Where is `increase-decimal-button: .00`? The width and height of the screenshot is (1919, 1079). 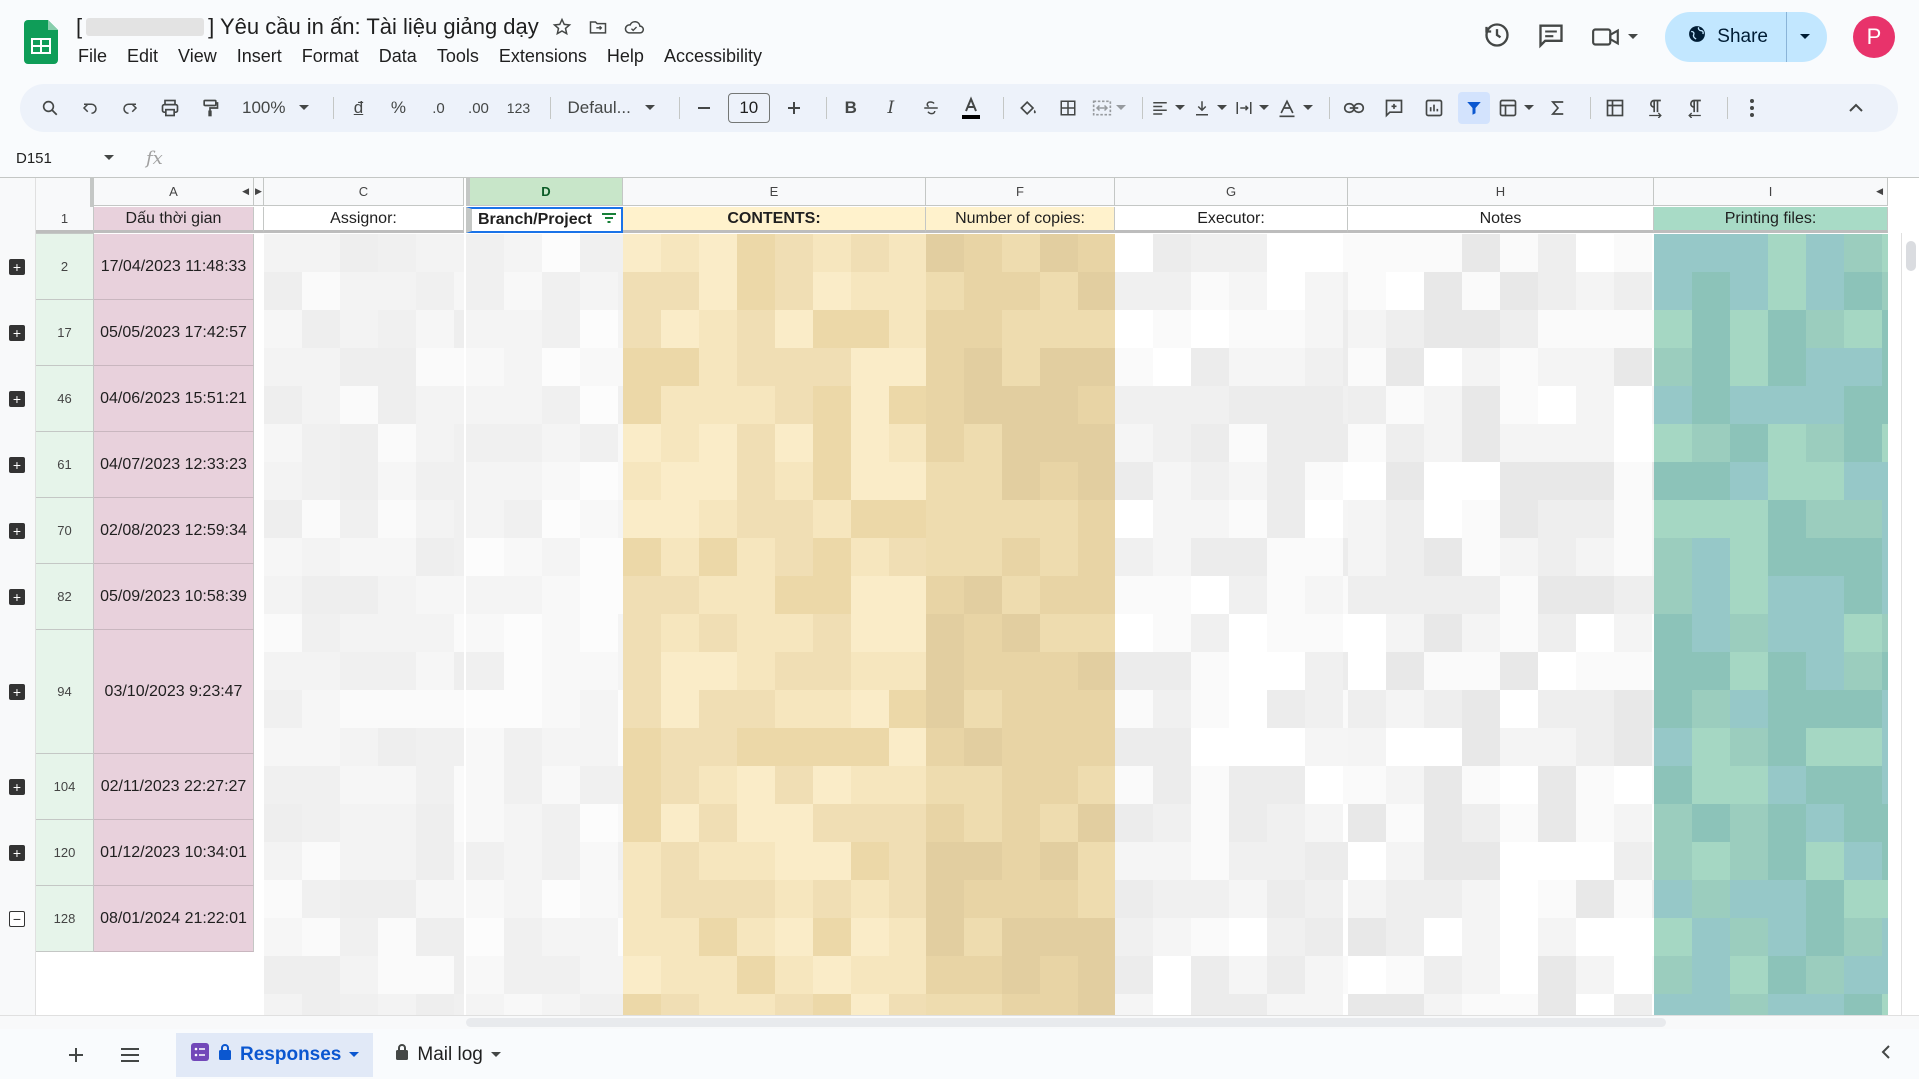
increase-decimal-button: .00 is located at coordinates (478, 108).